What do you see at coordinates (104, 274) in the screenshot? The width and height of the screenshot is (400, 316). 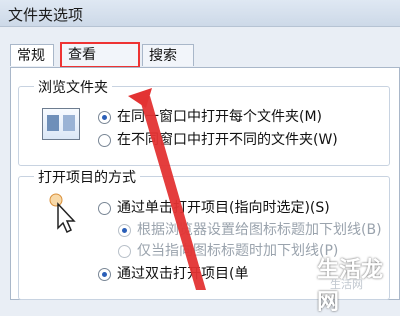 I see `radio-double-click` at bounding box center [104, 274].